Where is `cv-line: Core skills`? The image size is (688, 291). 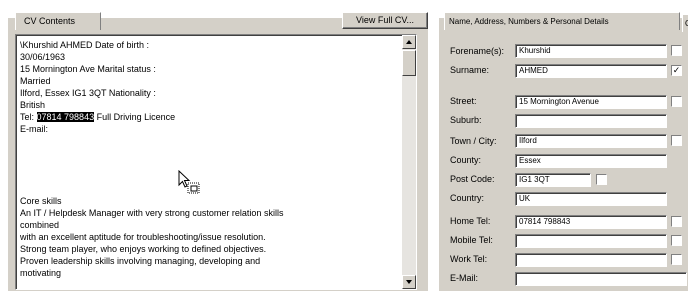
cv-line: Core skills is located at coordinates (41, 201).